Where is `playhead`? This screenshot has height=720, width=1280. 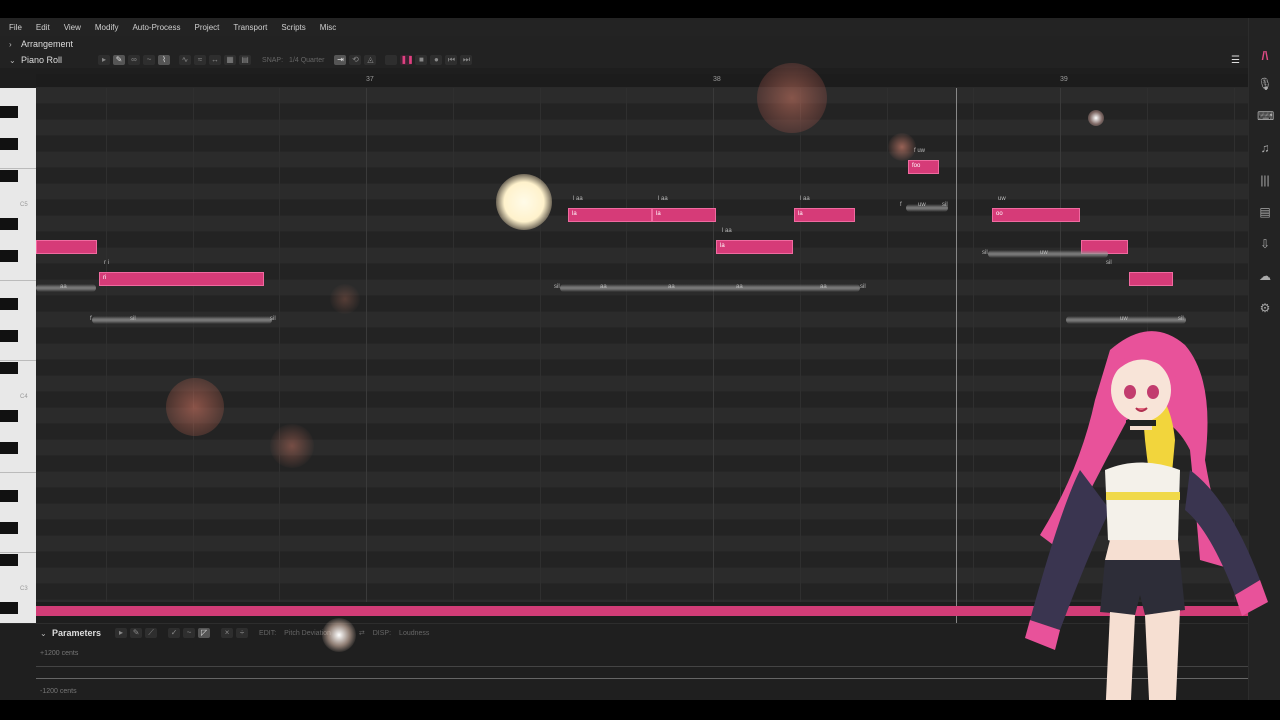
playhead is located at coordinates (956, 365).